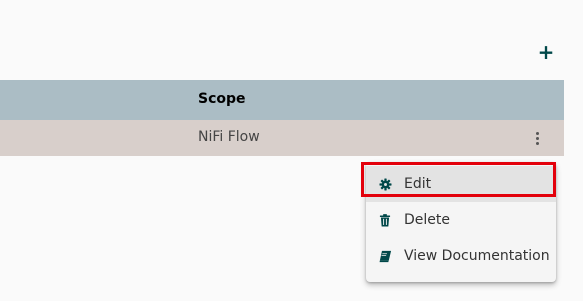 This screenshot has width=583, height=301. I want to click on book-icon, so click(385, 256).